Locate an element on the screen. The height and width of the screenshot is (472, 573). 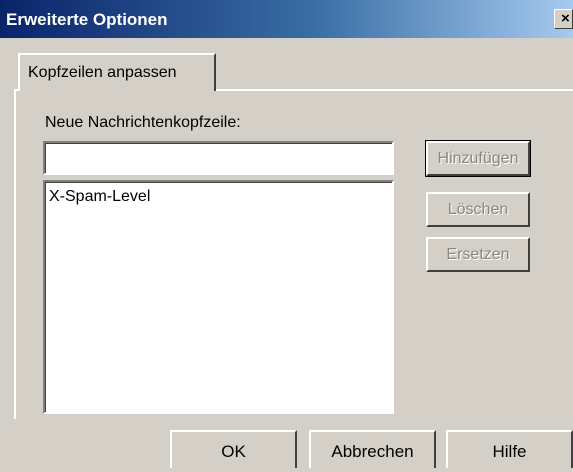
help-button: Hilfe is located at coordinates (509, 449).